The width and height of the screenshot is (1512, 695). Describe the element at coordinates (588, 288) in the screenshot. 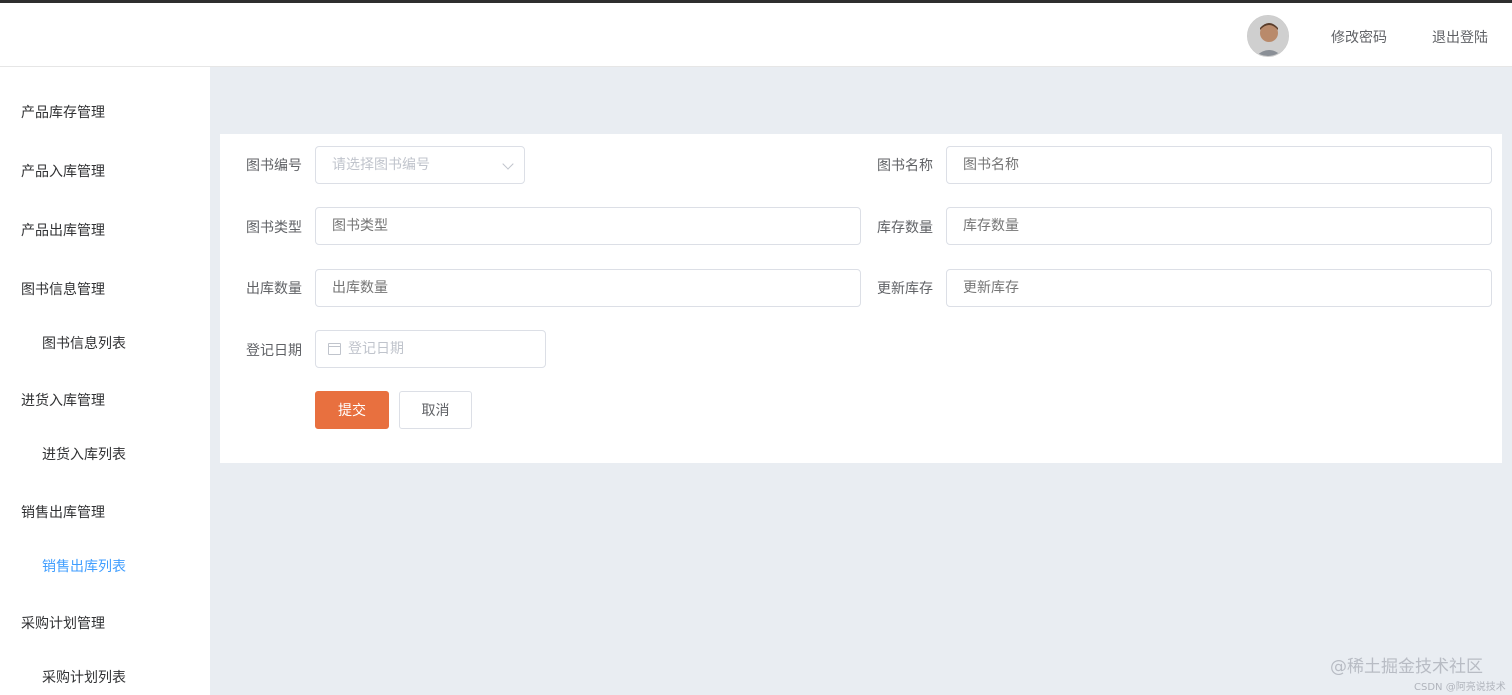

I see `out-qty-input` at that location.